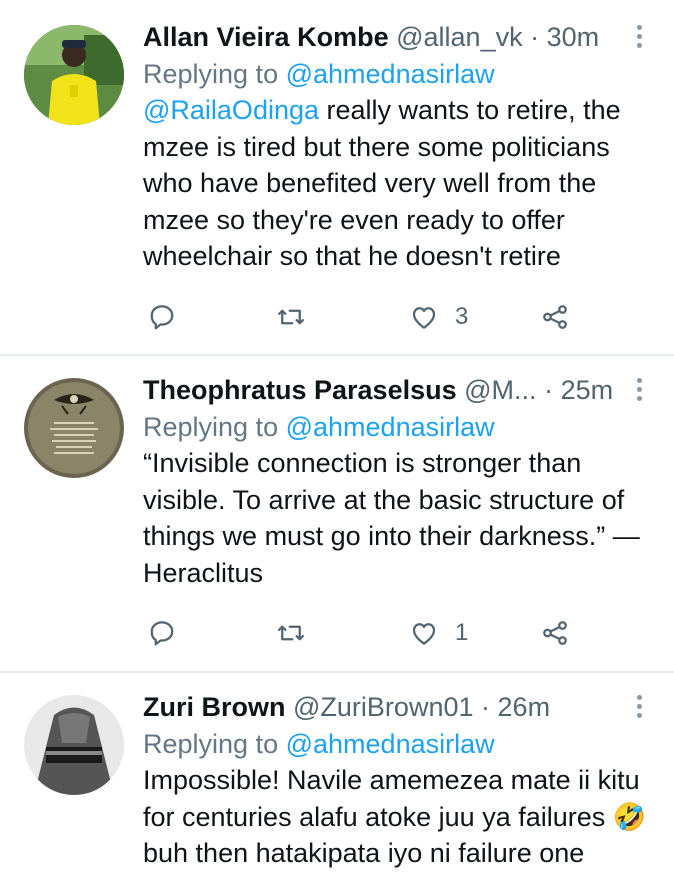 The height and width of the screenshot is (895, 674). I want to click on display-name: Theophratus Paraselsus, so click(300, 390).